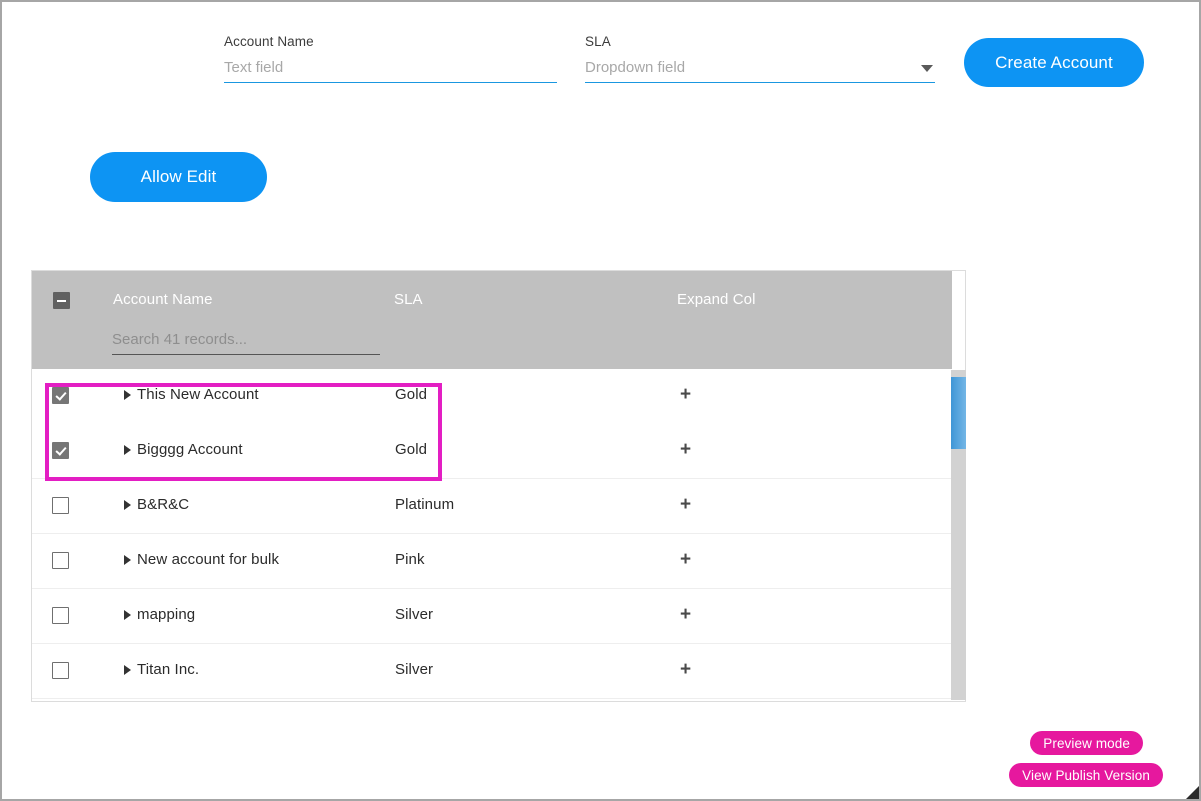  I want to click on cell-account-name: B&R&C, so click(163, 504).